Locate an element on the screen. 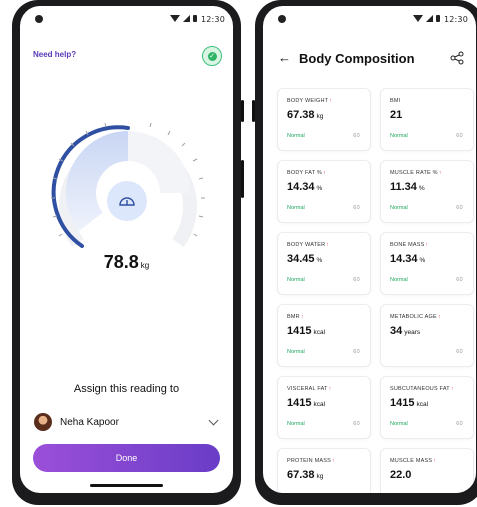 This screenshot has height=507, width=477. metric-label: BODY FAT %↑ is located at coordinates (306, 173).